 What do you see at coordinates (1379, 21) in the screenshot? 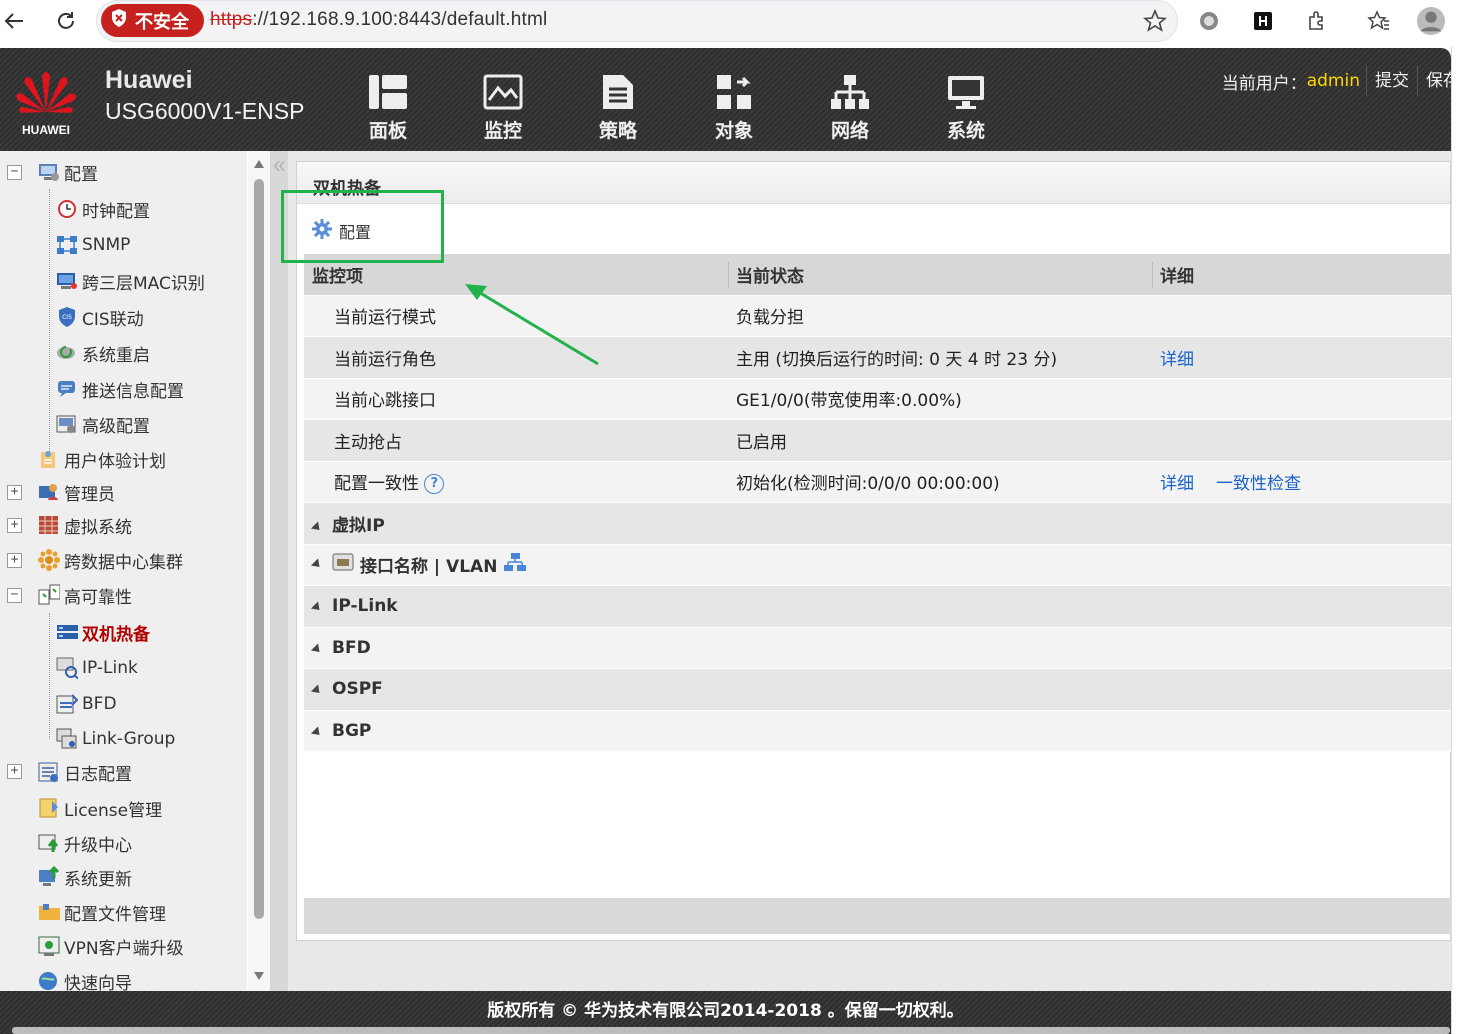
I see `favorites-icon` at bounding box center [1379, 21].